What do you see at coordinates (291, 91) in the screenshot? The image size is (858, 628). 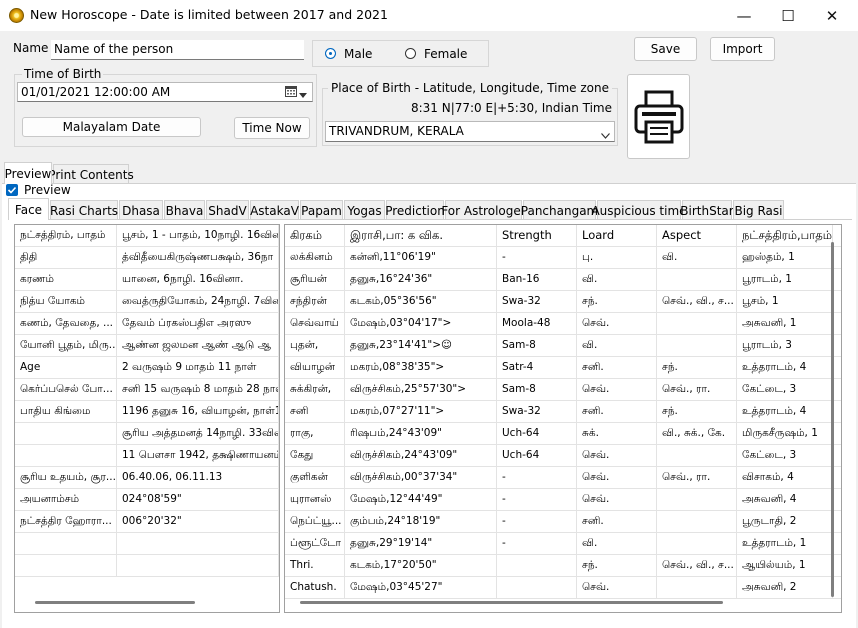 I see `calendar-icon` at bounding box center [291, 91].